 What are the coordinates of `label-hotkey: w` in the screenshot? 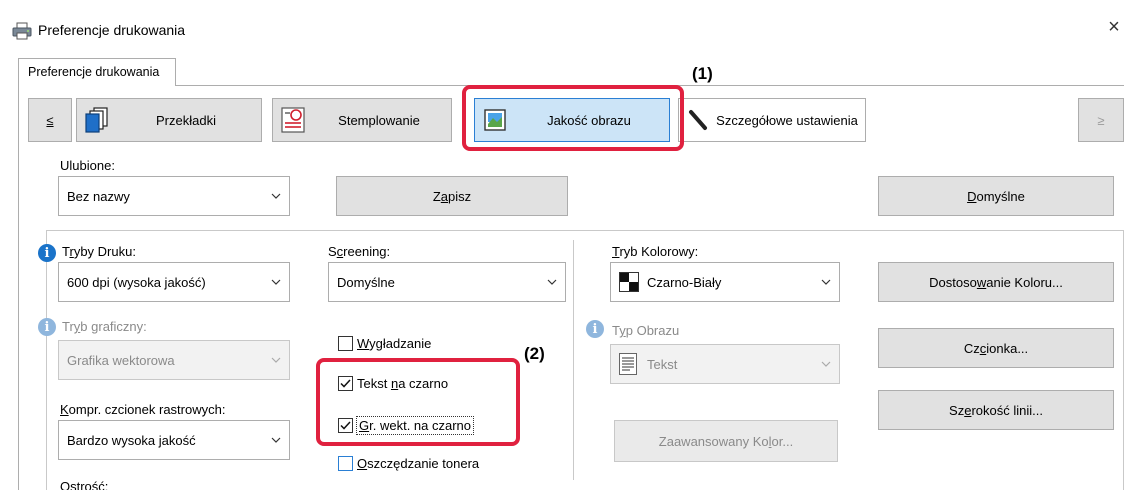 It's located at (981, 282).